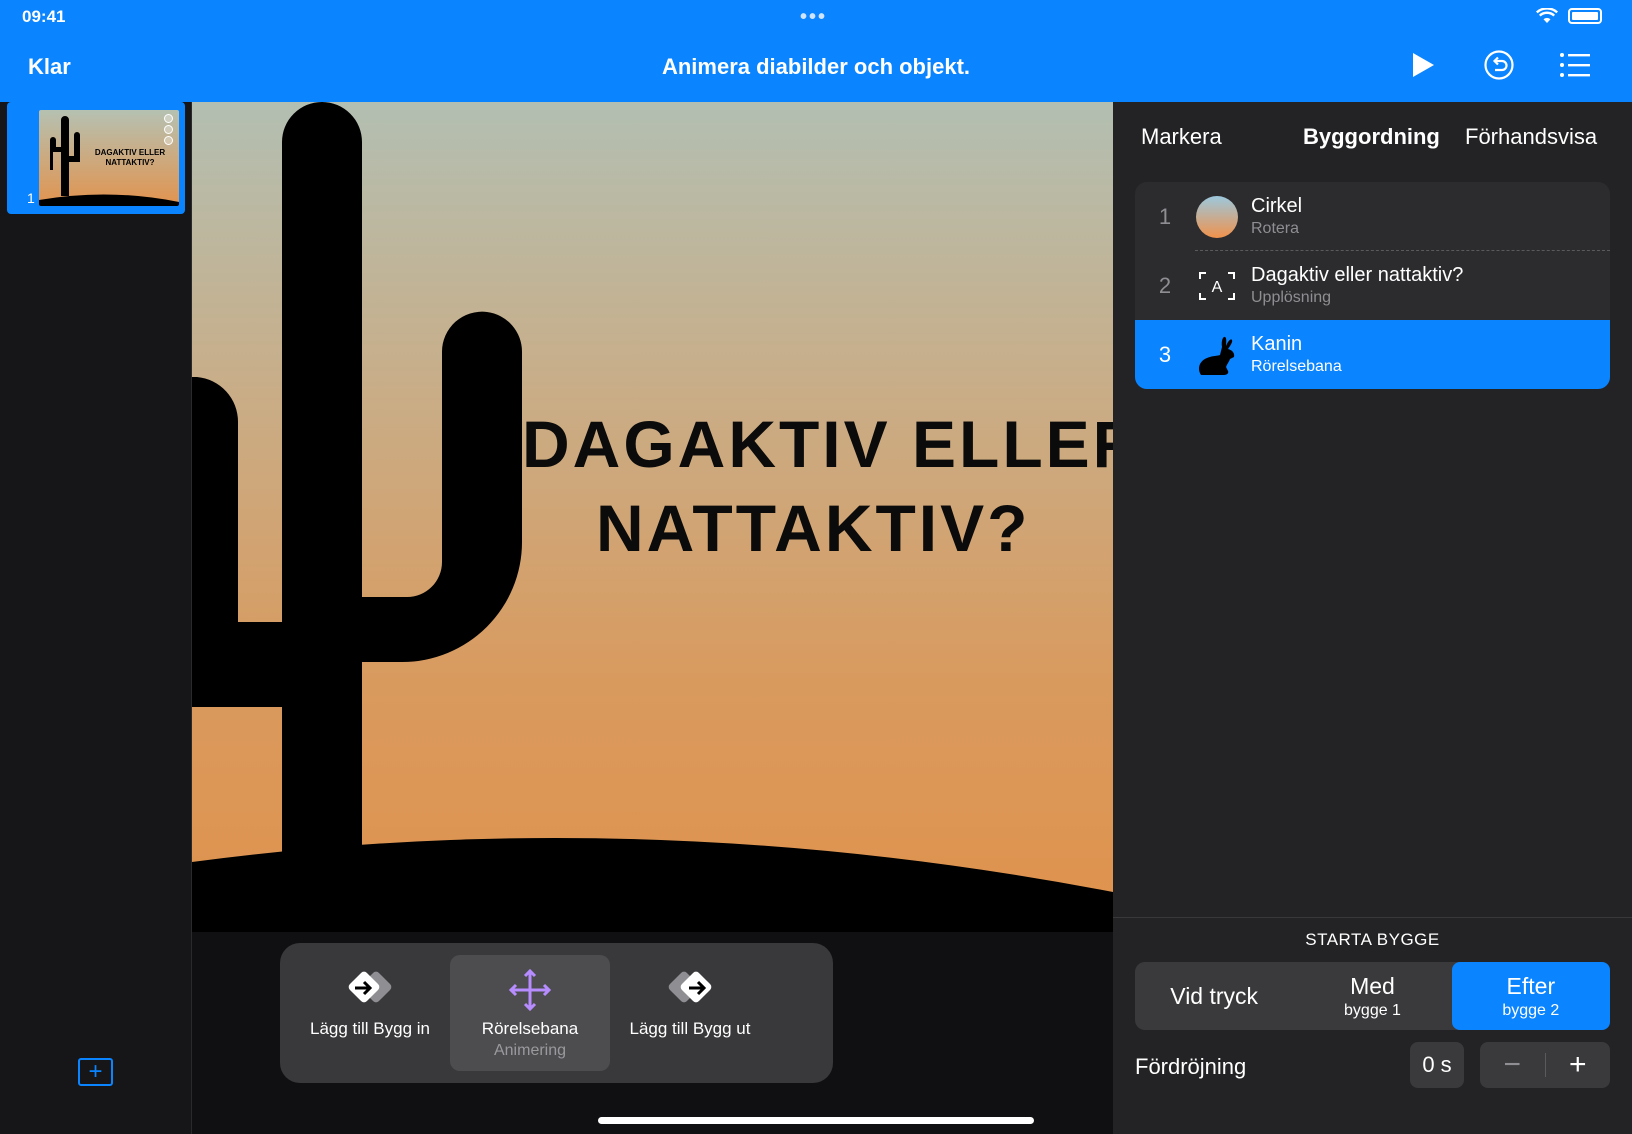 This screenshot has height=1134, width=1632. What do you see at coordinates (1578, 1065) in the screenshot?
I see `delay-increase-button: +` at bounding box center [1578, 1065].